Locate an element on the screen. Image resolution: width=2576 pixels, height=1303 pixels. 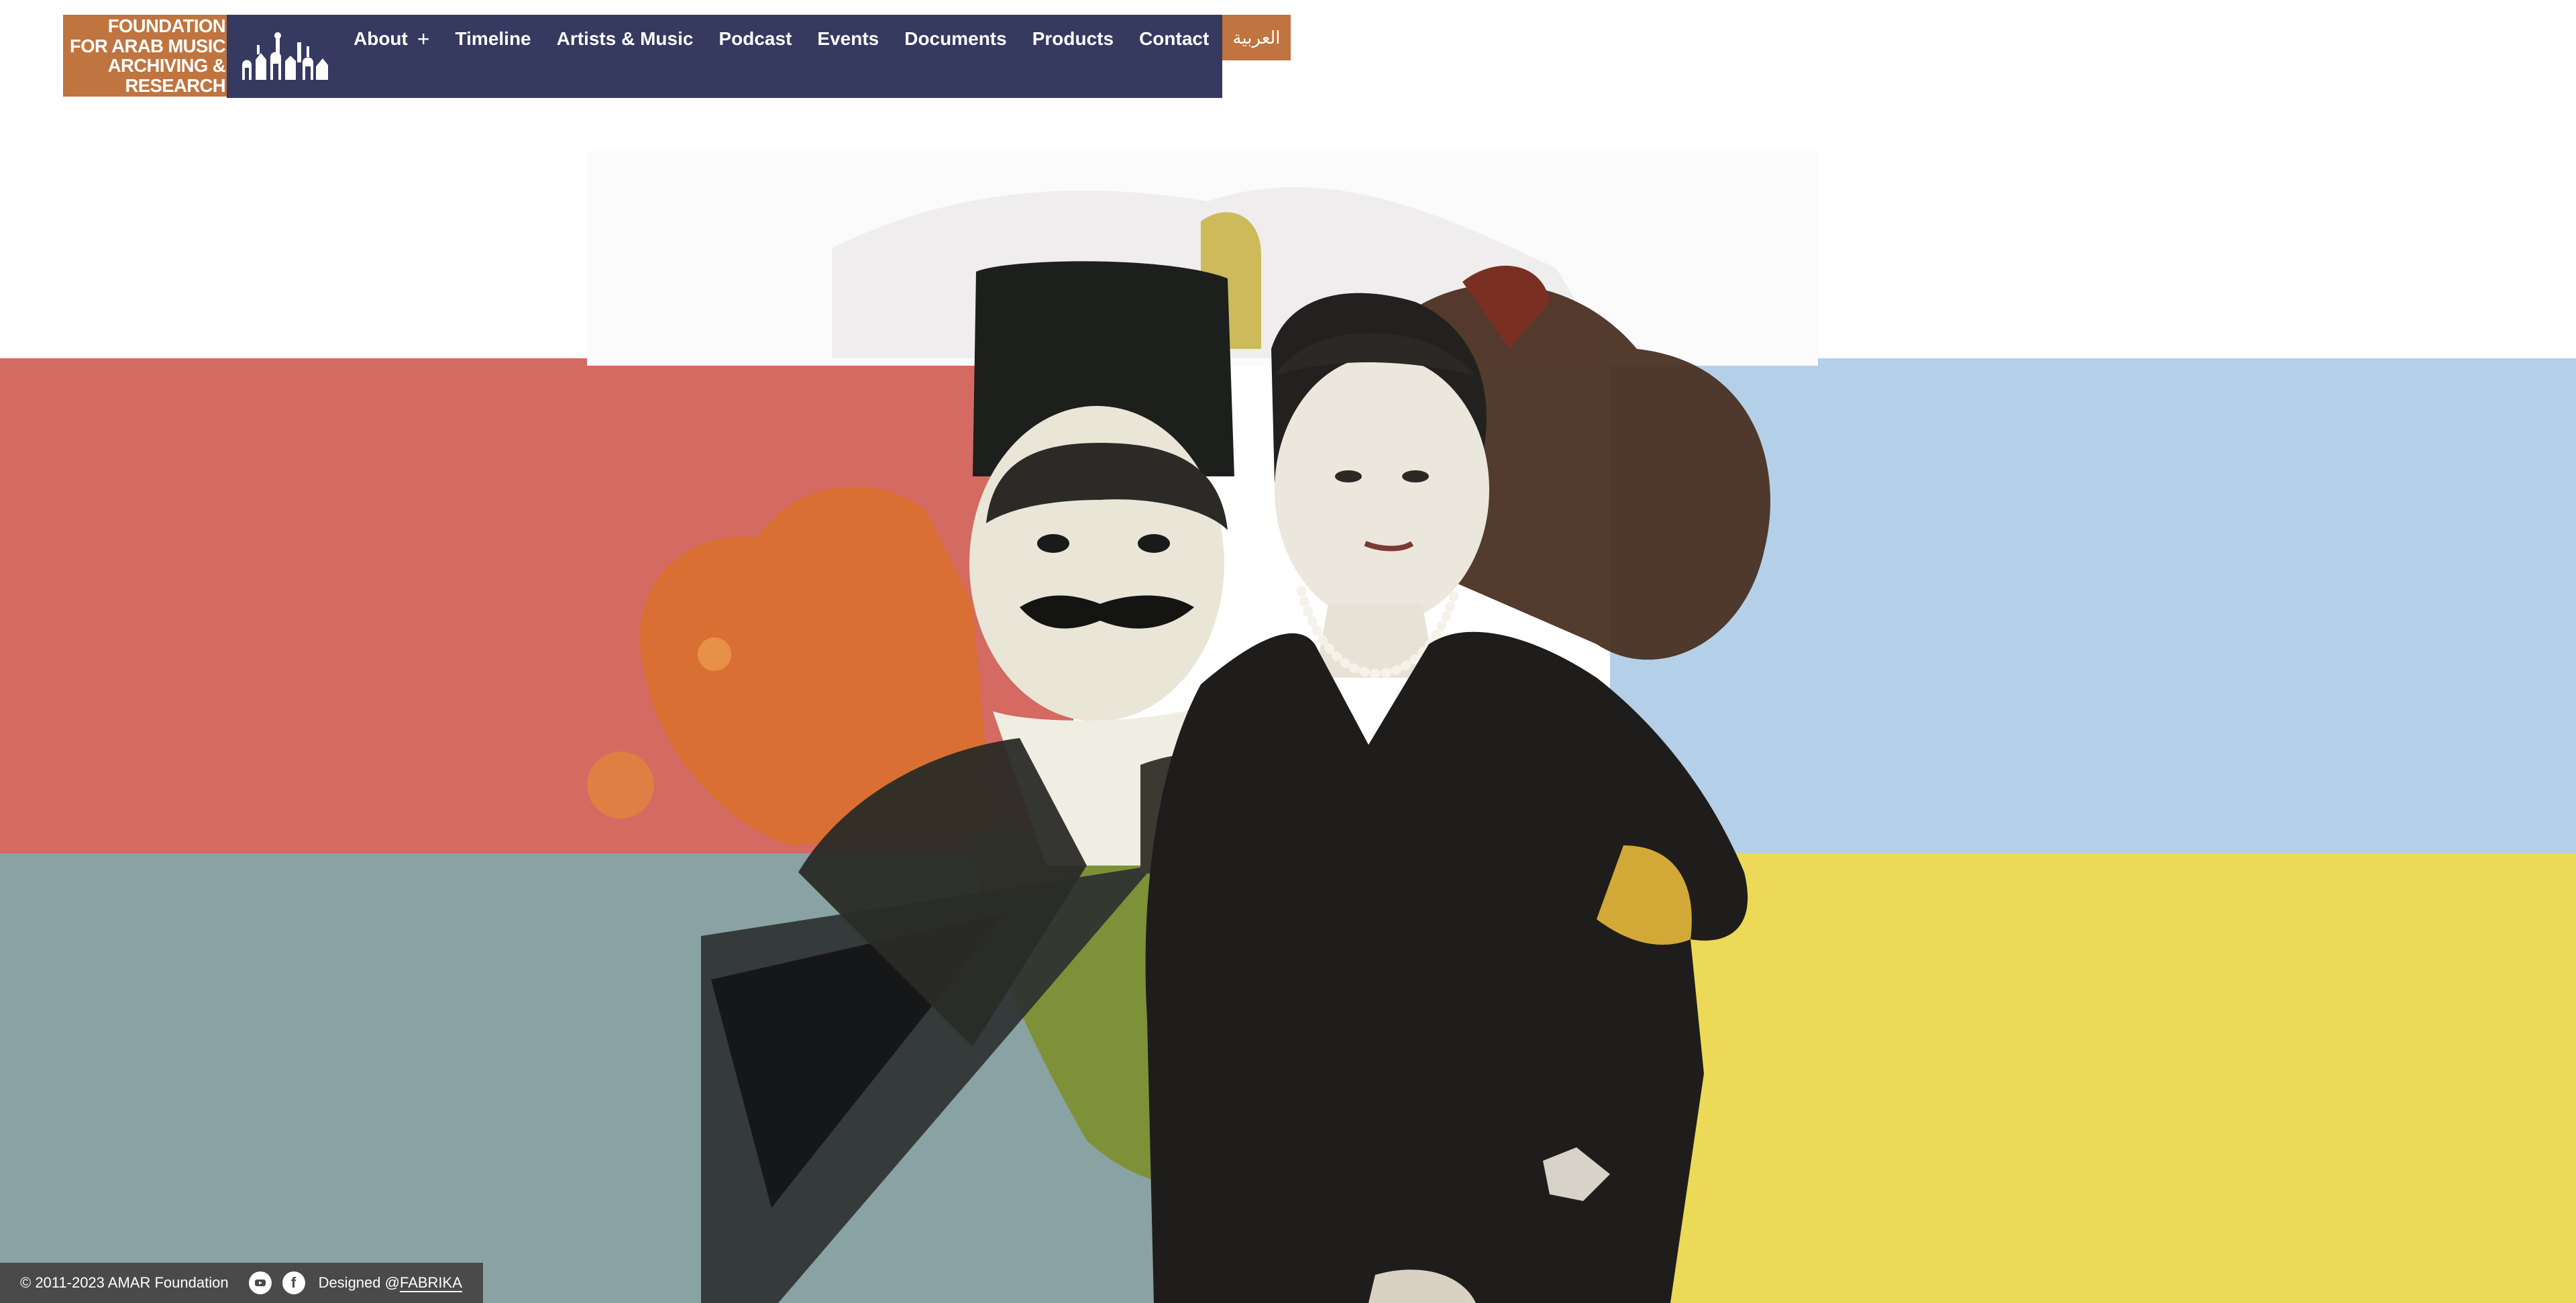
nav-item-contact: Contact is located at coordinates (1174, 39).